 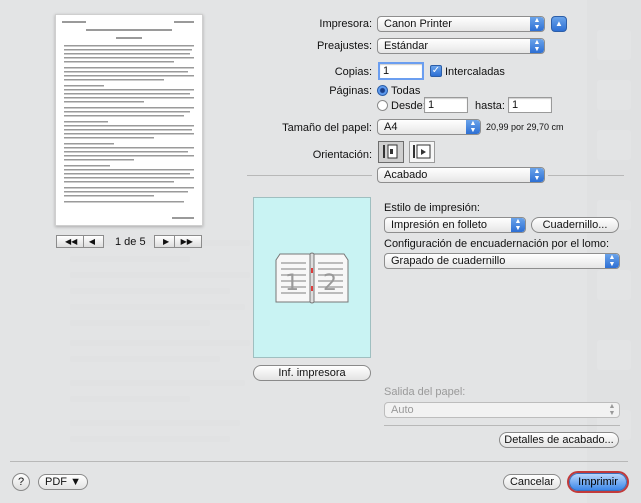 I want to click on pages-from-field: 1, so click(x=446, y=105).